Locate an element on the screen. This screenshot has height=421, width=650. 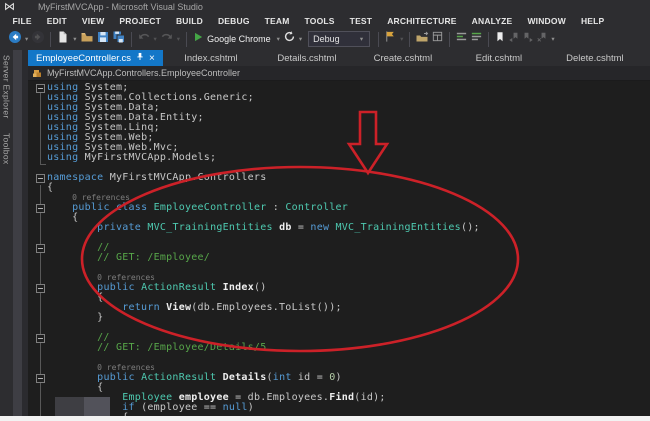
tab-edit-cshtml: Edit.cshtml is located at coordinates (499, 58).